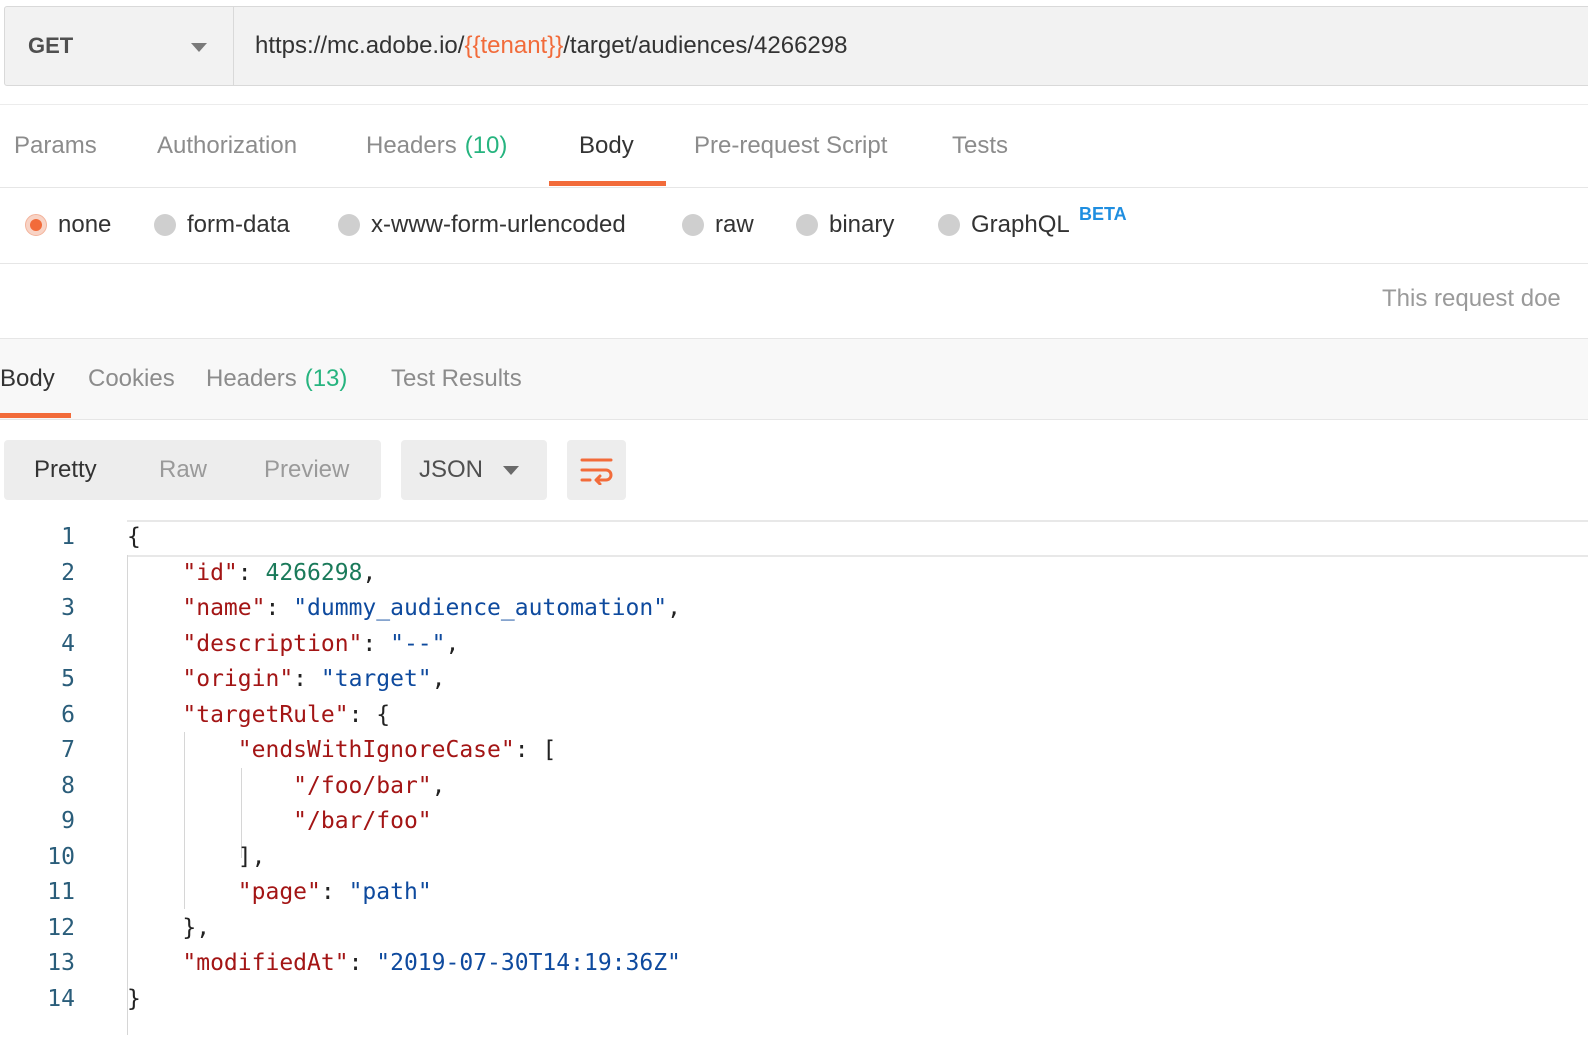  I want to click on response-tab-headers: Headers (13), so click(276, 379).